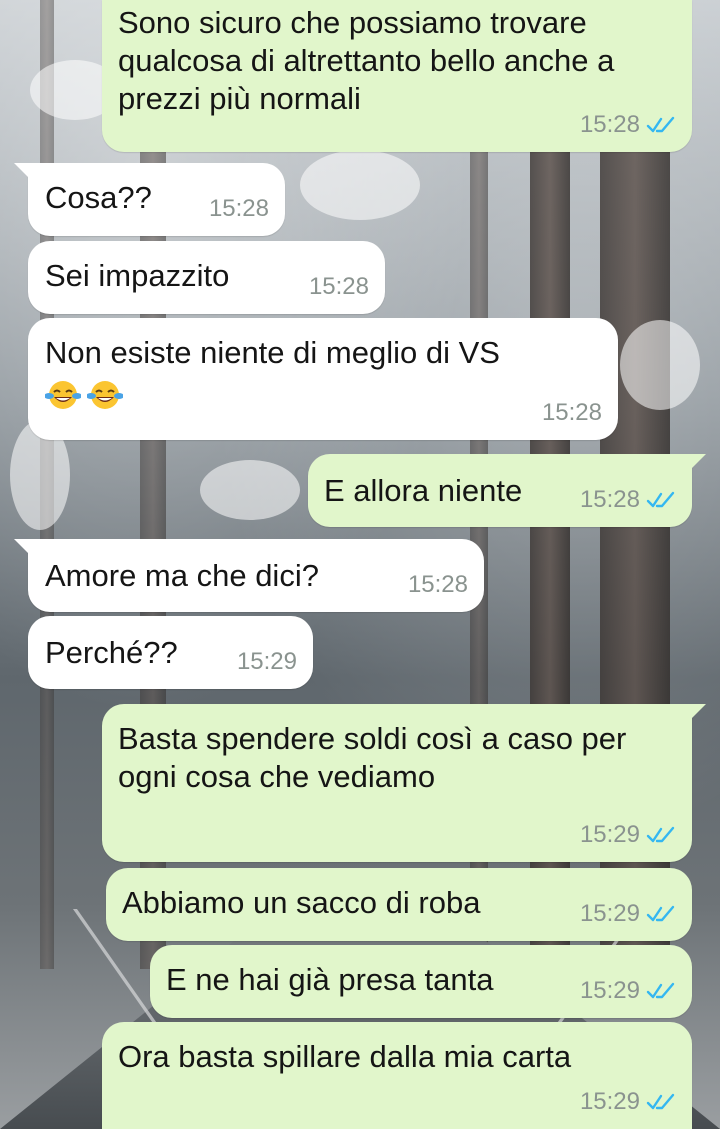 This screenshot has height=1129, width=720. Describe the element at coordinates (421, 981) in the screenshot. I see `message-bubble-outgoing: E ne hai già presa tanta 15:29` at that location.